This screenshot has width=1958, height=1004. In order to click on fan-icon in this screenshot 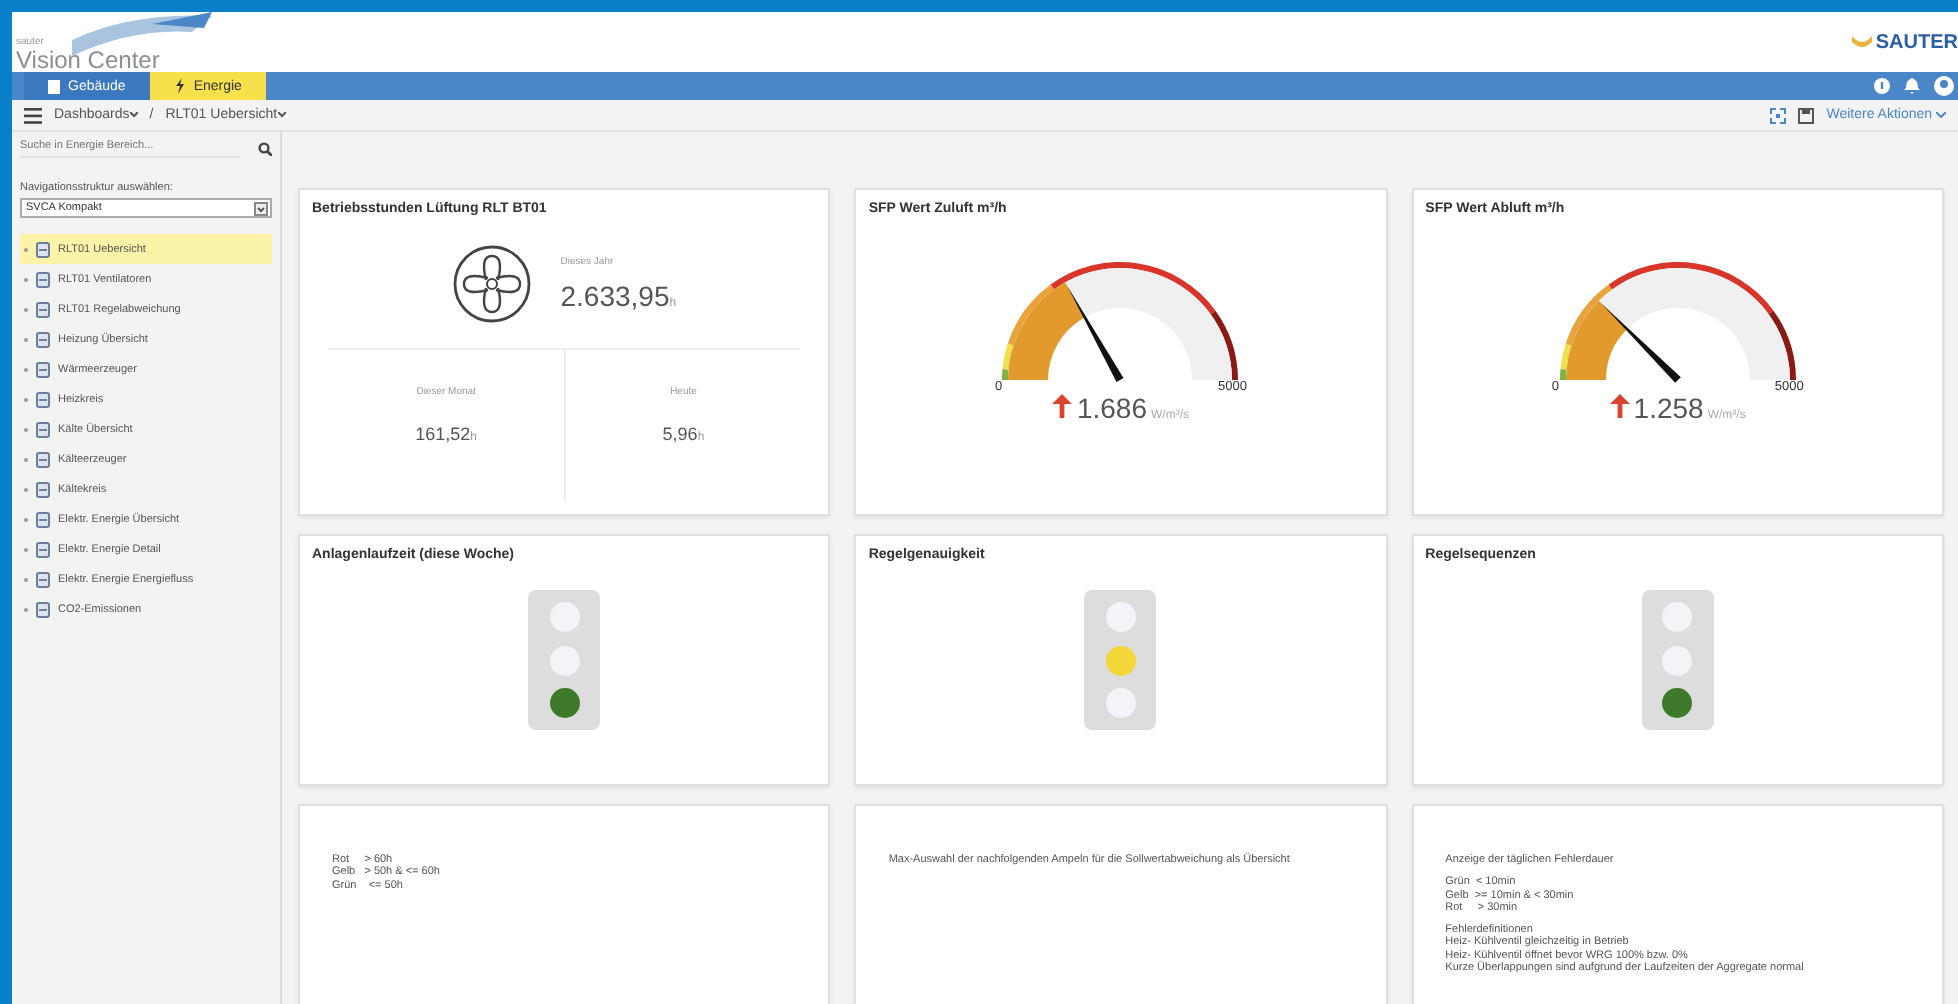, I will do `click(492, 284)`.